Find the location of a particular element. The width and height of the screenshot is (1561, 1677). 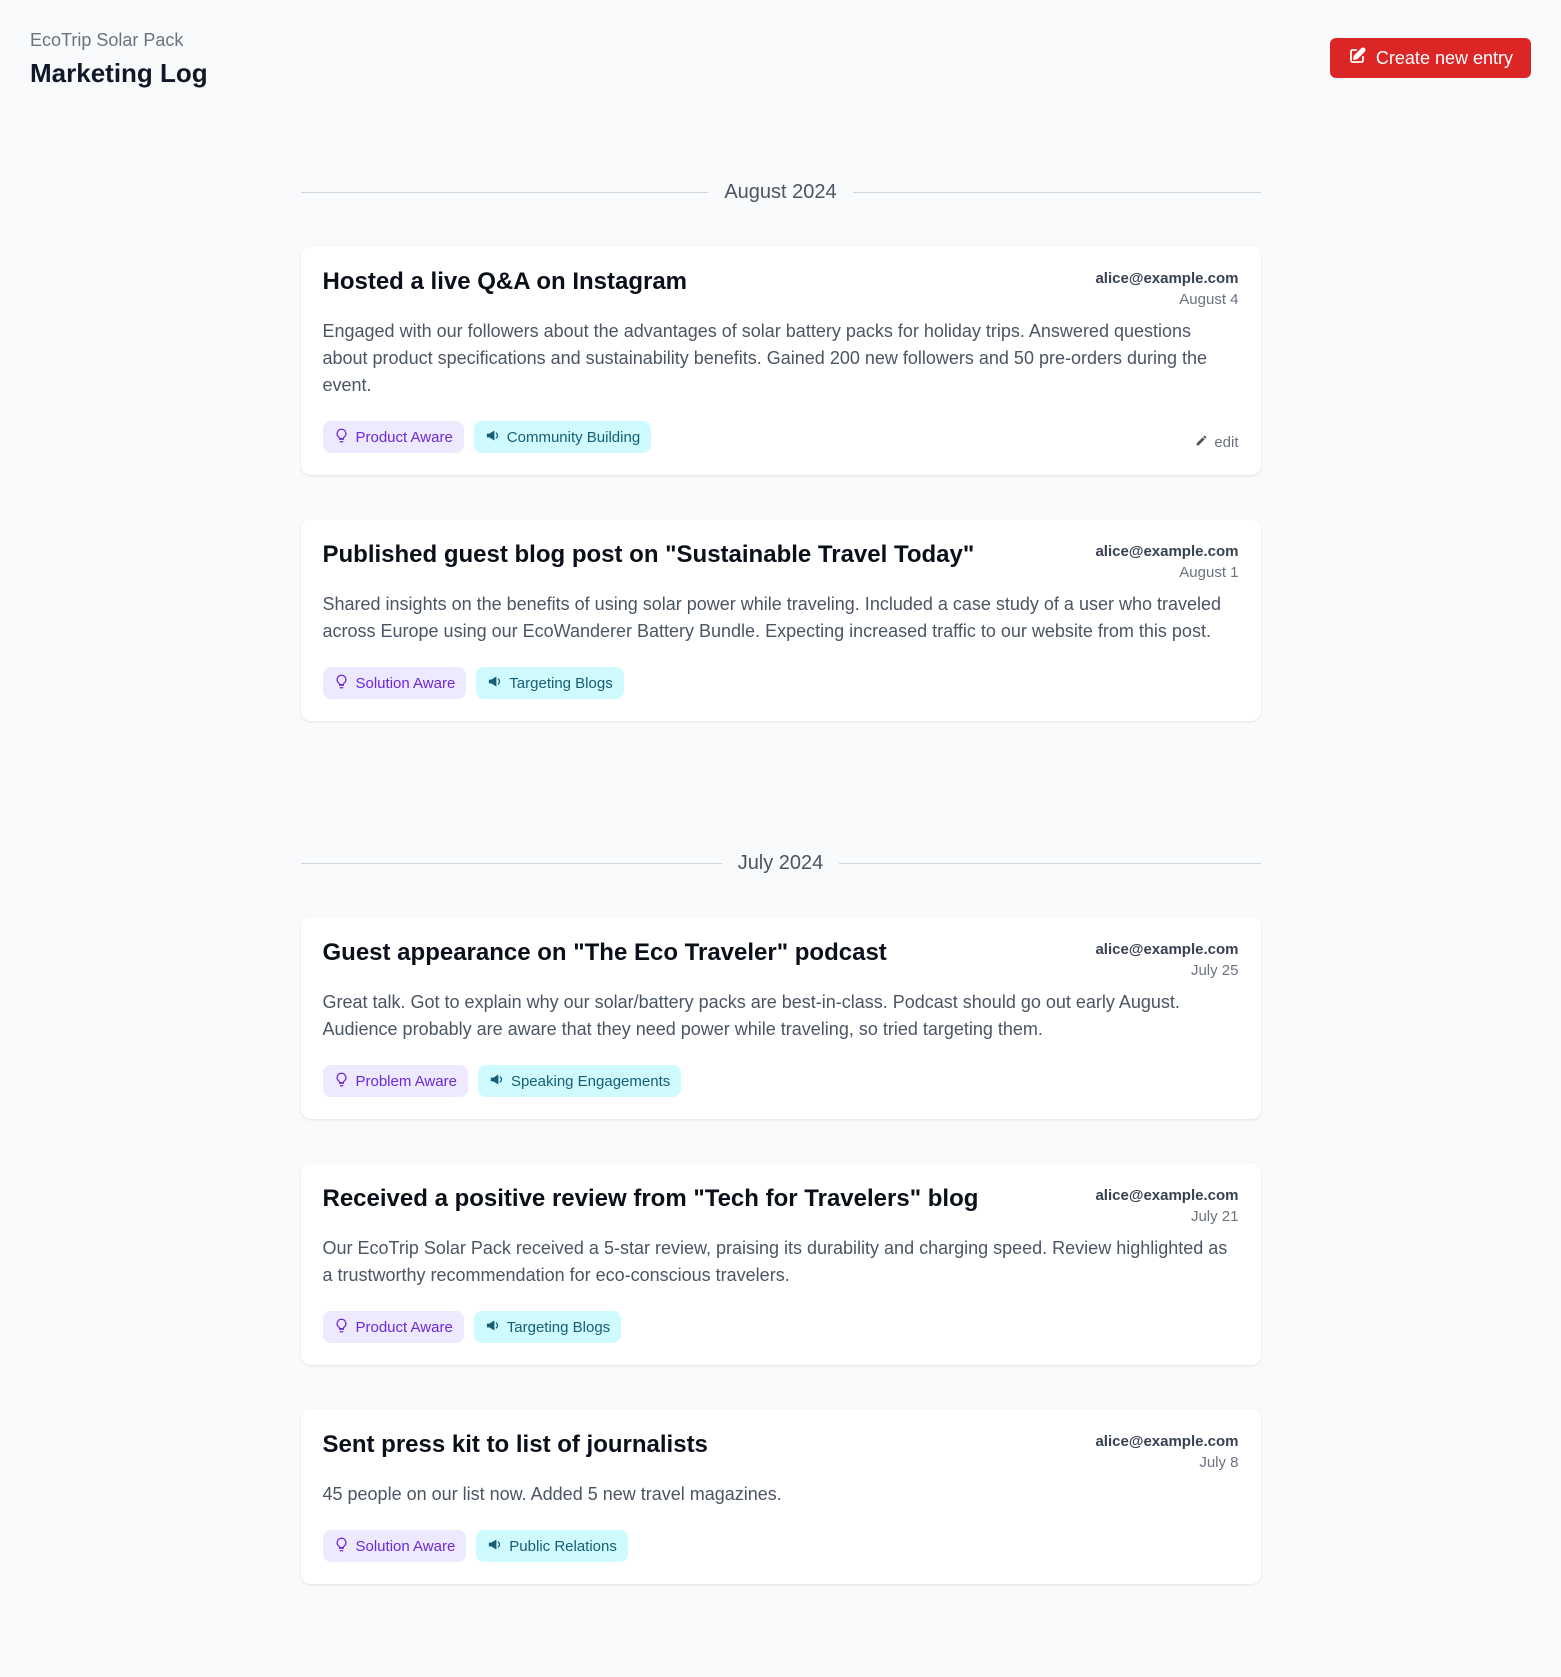

month-label: August 2024 is located at coordinates (780, 191).